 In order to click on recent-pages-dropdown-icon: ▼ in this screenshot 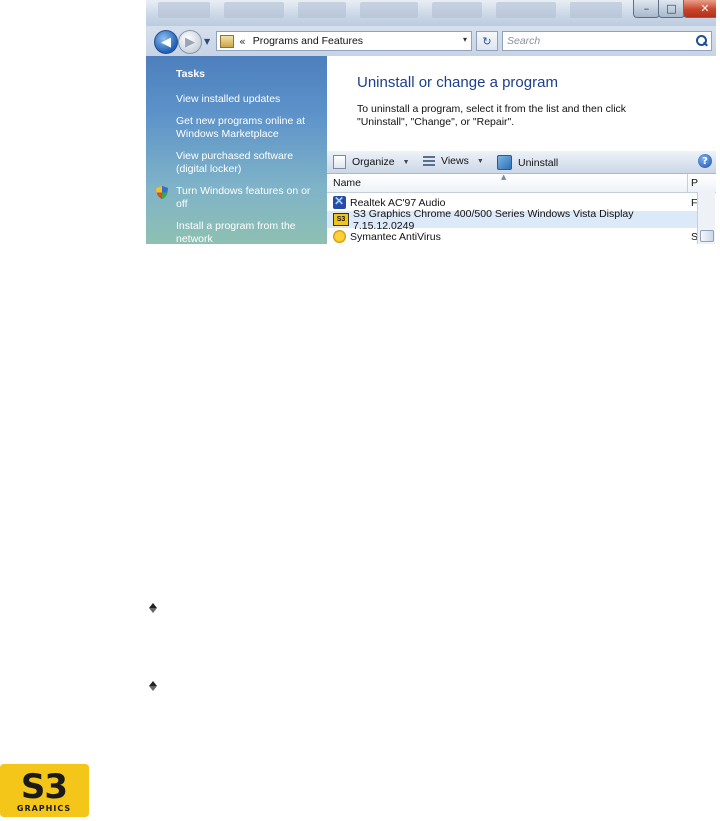, I will do `click(207, 41)`.